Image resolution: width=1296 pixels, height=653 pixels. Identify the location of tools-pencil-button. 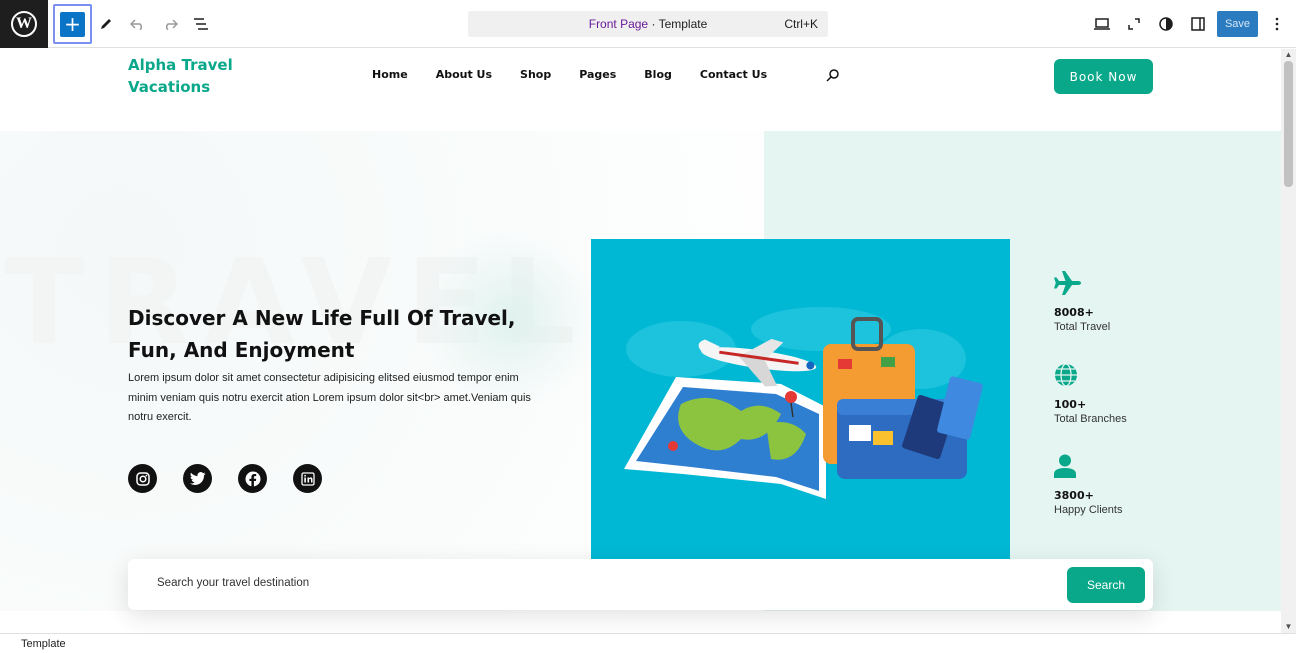
(106, 24).